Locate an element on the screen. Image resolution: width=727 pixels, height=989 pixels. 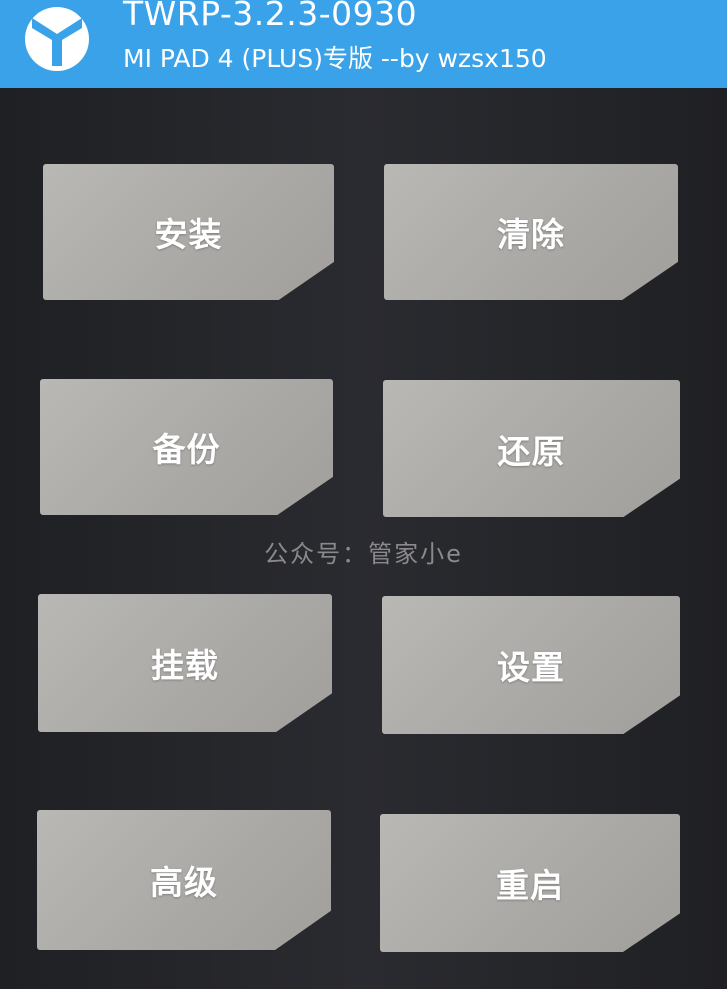
restore-button: 还原 is located at coordinates (531, 448).